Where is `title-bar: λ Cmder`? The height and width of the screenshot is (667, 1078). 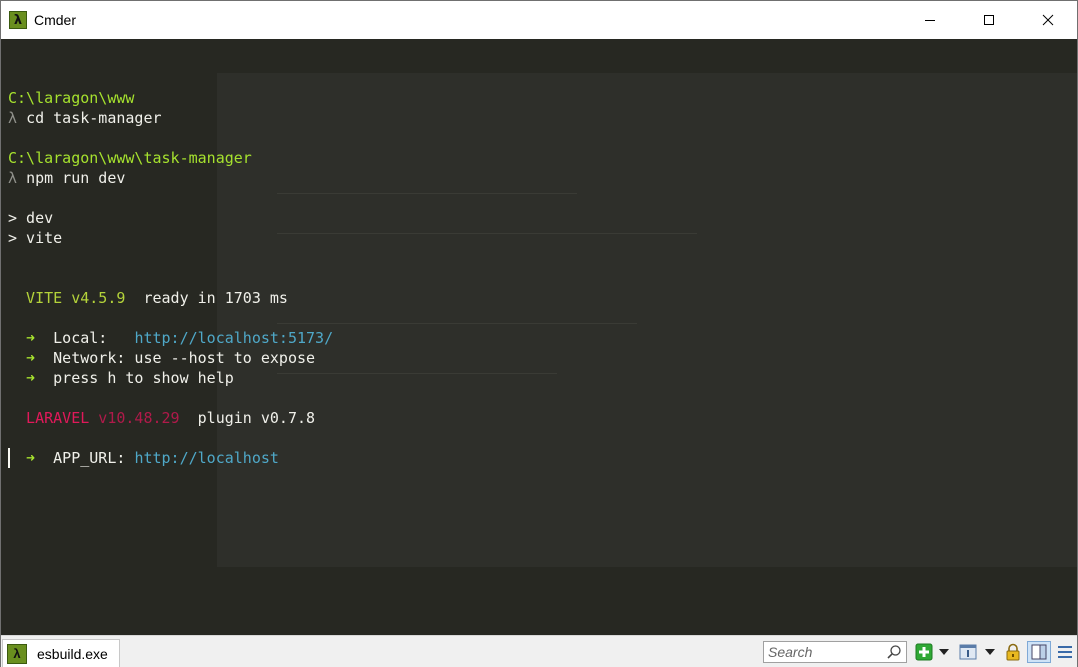 title-bar: λ Cmder is located at coordinates (539, 20).